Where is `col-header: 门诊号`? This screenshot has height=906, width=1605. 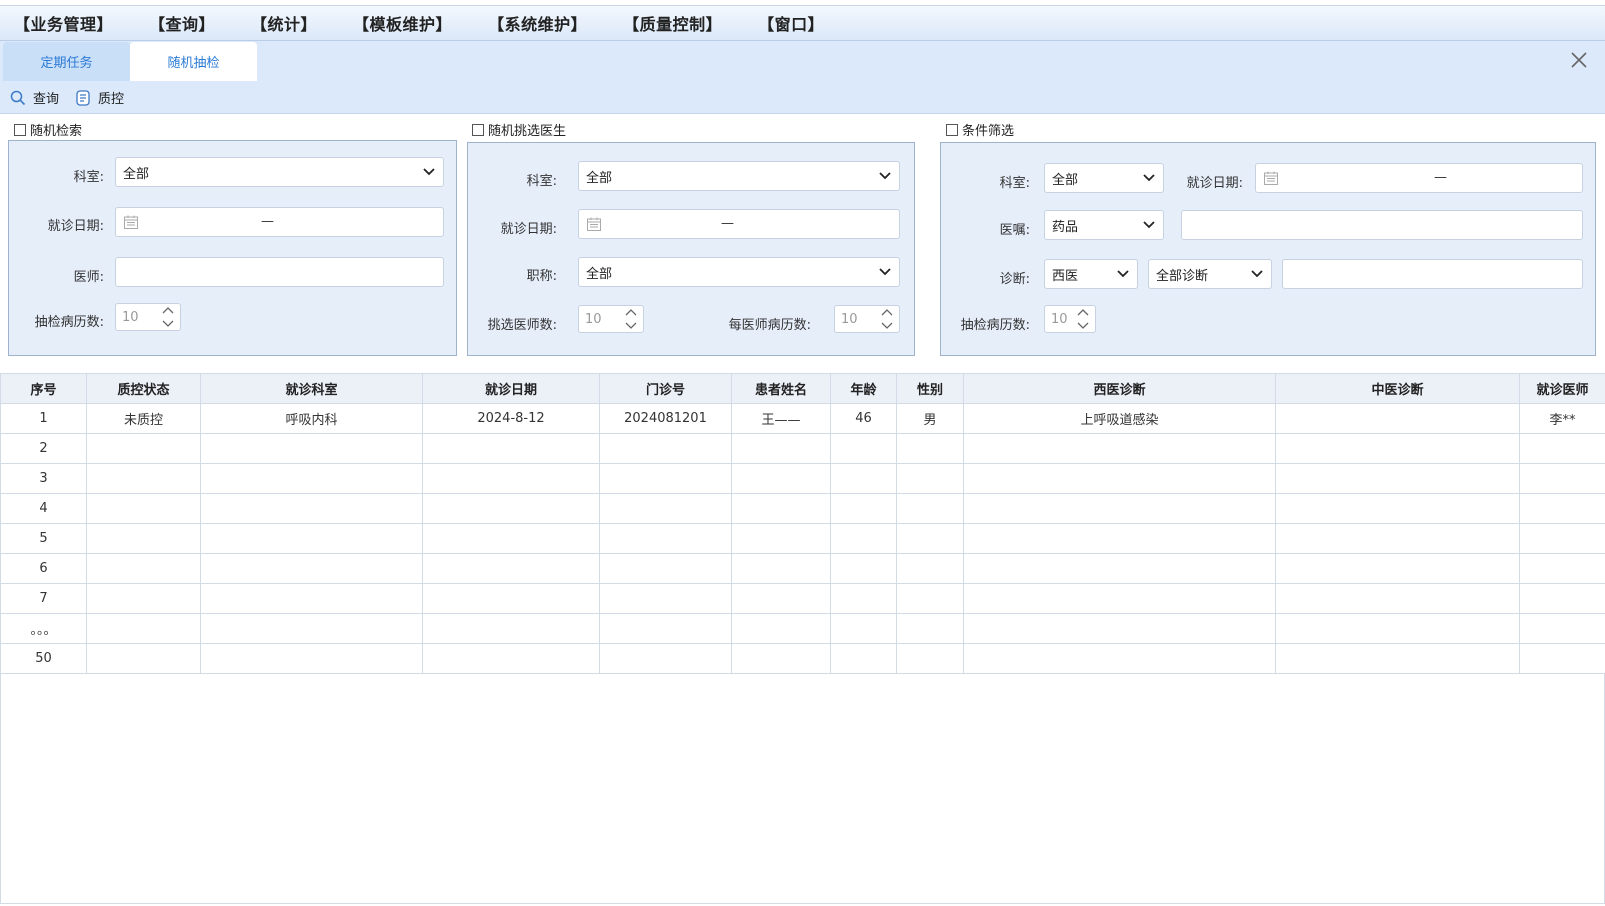
col-header: 门诊号 is located at coordinates (665, 388).